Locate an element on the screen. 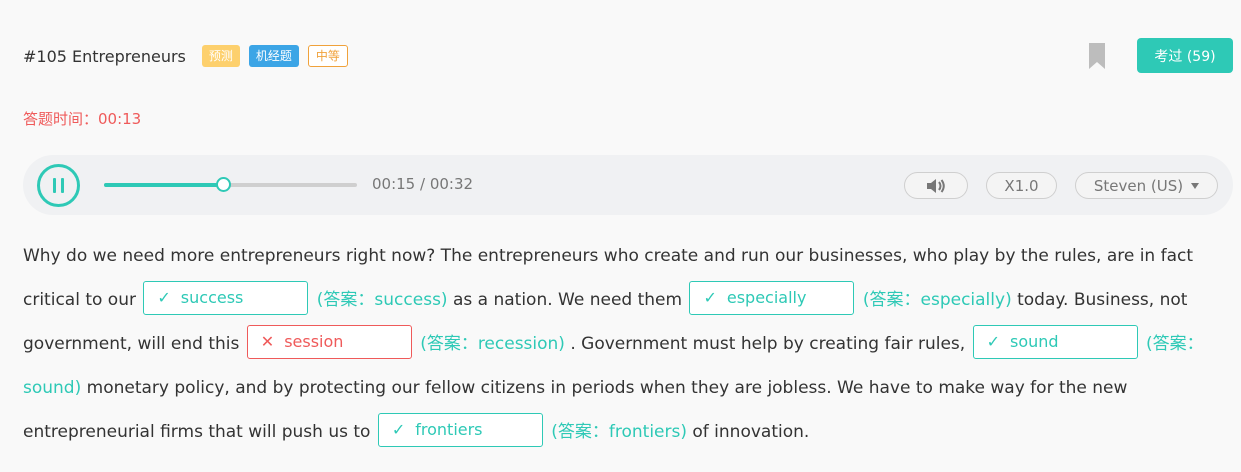  voice-select: Steven (US) is located at coordinates (1146, 185).